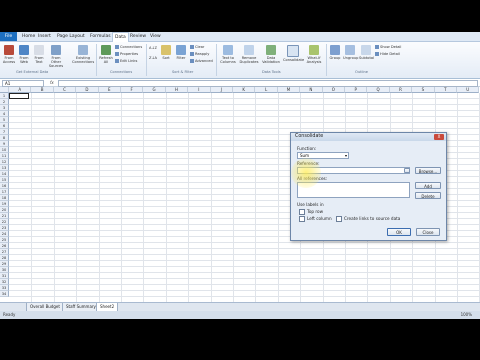  I want to click on column-header: F, so click(132, 90).